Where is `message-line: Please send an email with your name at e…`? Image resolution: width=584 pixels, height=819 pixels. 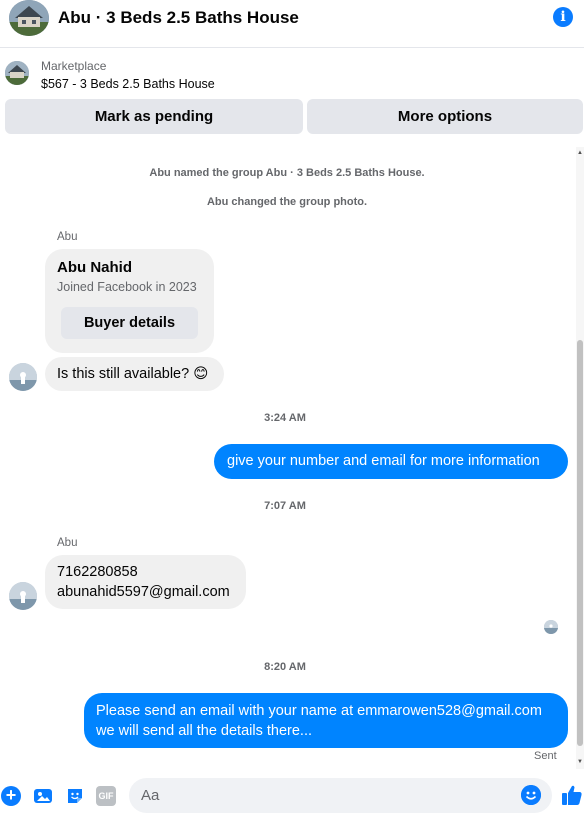 message-line: Please send an email with your name at e… is located at coordinates (319, 711).